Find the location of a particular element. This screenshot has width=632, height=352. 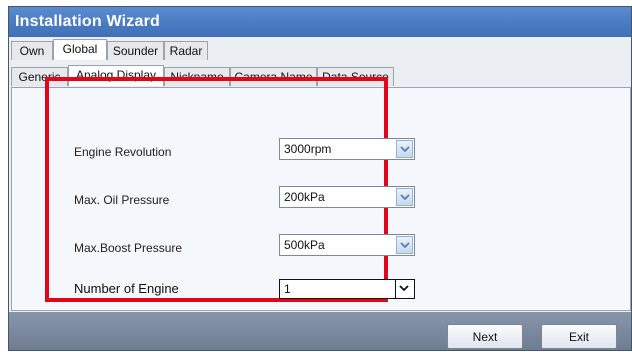

engine-revolution-dropdown-button is located at coordinates (404, 149).